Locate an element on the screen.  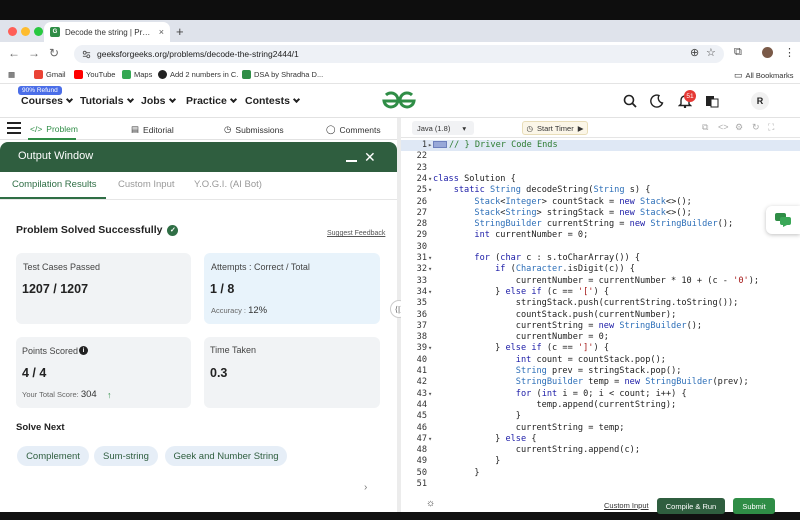
tab-custom-input: Custom Input is located at coordinates (146, 184).